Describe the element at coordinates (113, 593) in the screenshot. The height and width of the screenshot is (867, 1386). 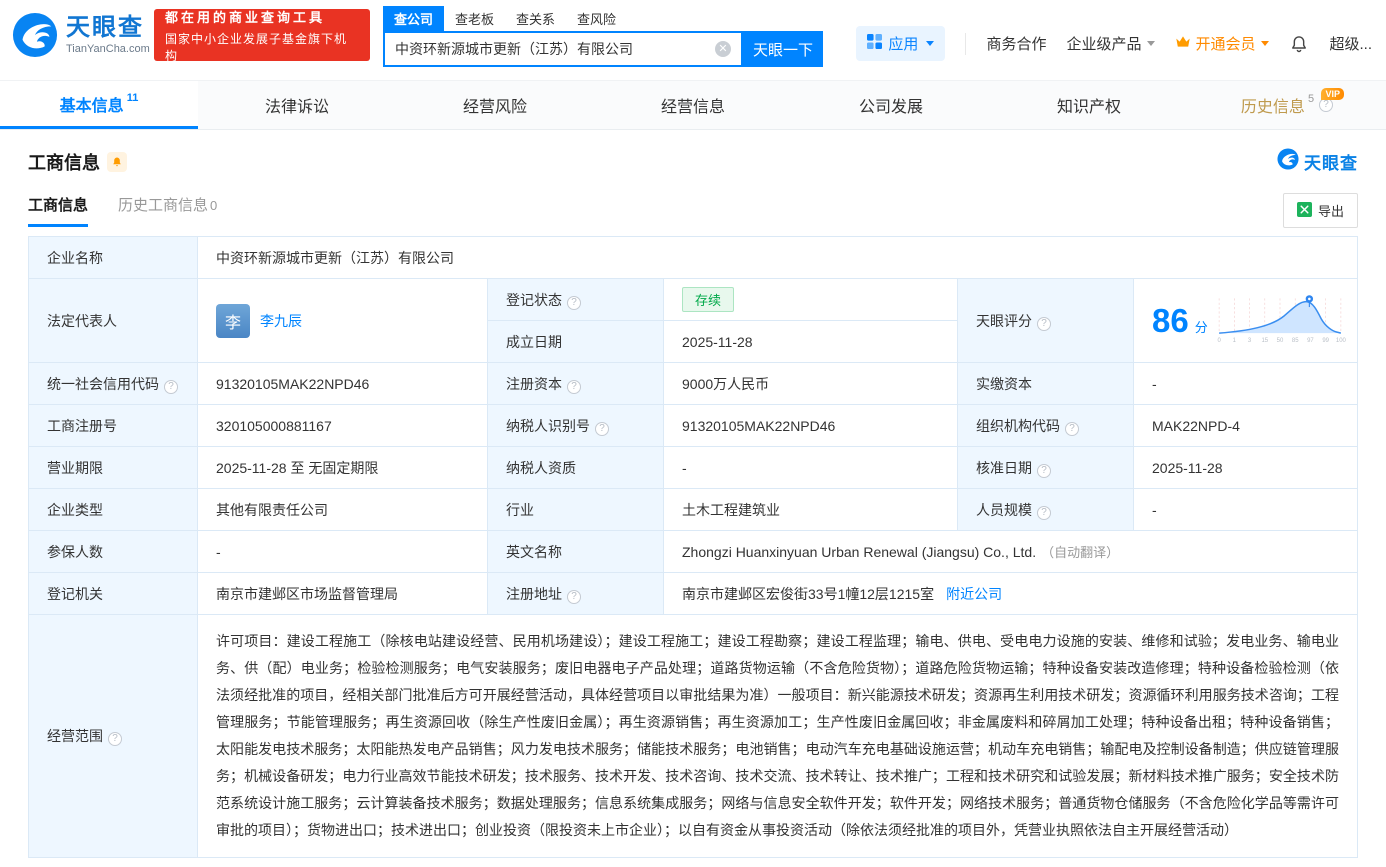
I see `field-label-reg-authority: 登记机关` at that location.